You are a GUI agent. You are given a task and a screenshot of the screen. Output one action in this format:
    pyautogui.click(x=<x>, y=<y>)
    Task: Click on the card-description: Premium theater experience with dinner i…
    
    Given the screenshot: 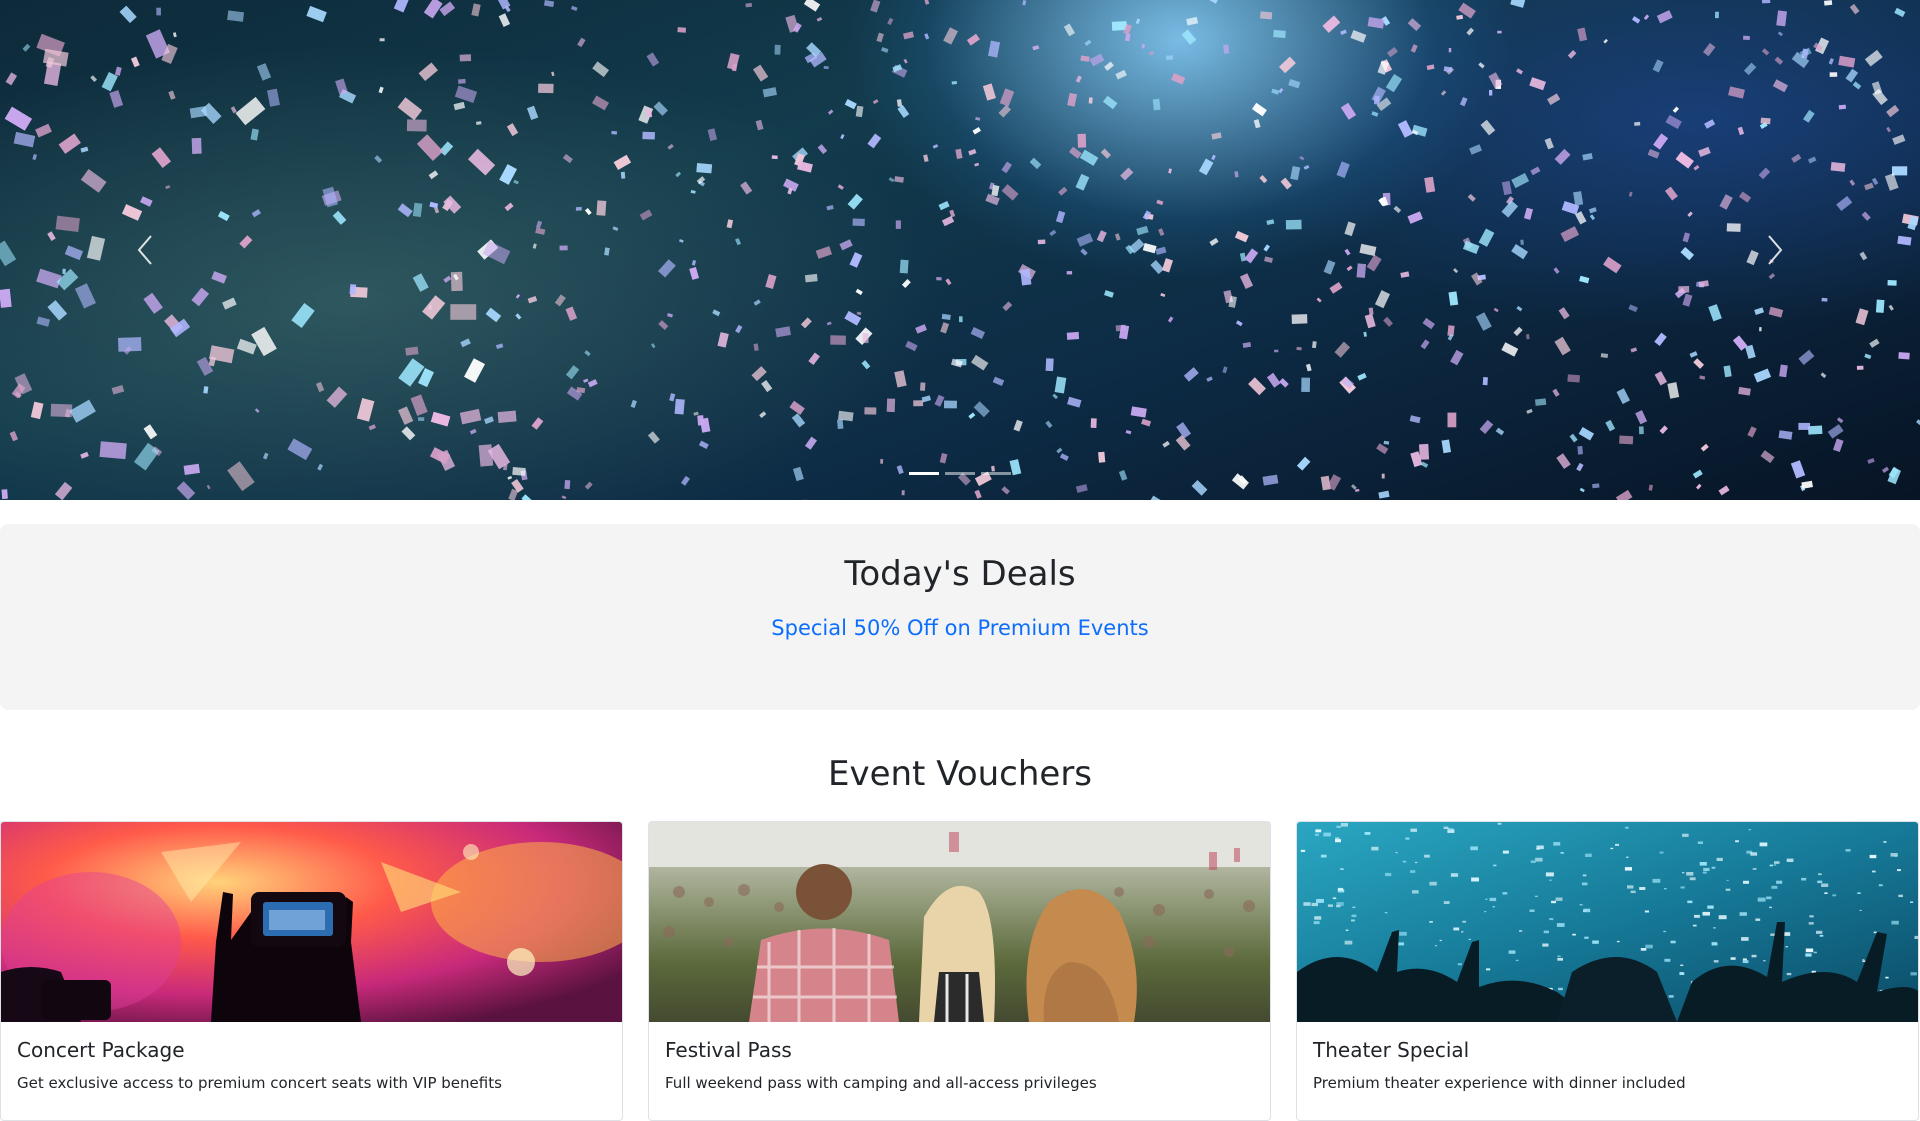 What is the action you would take?
    pyautogui.click(x=1607, y=1083)
    